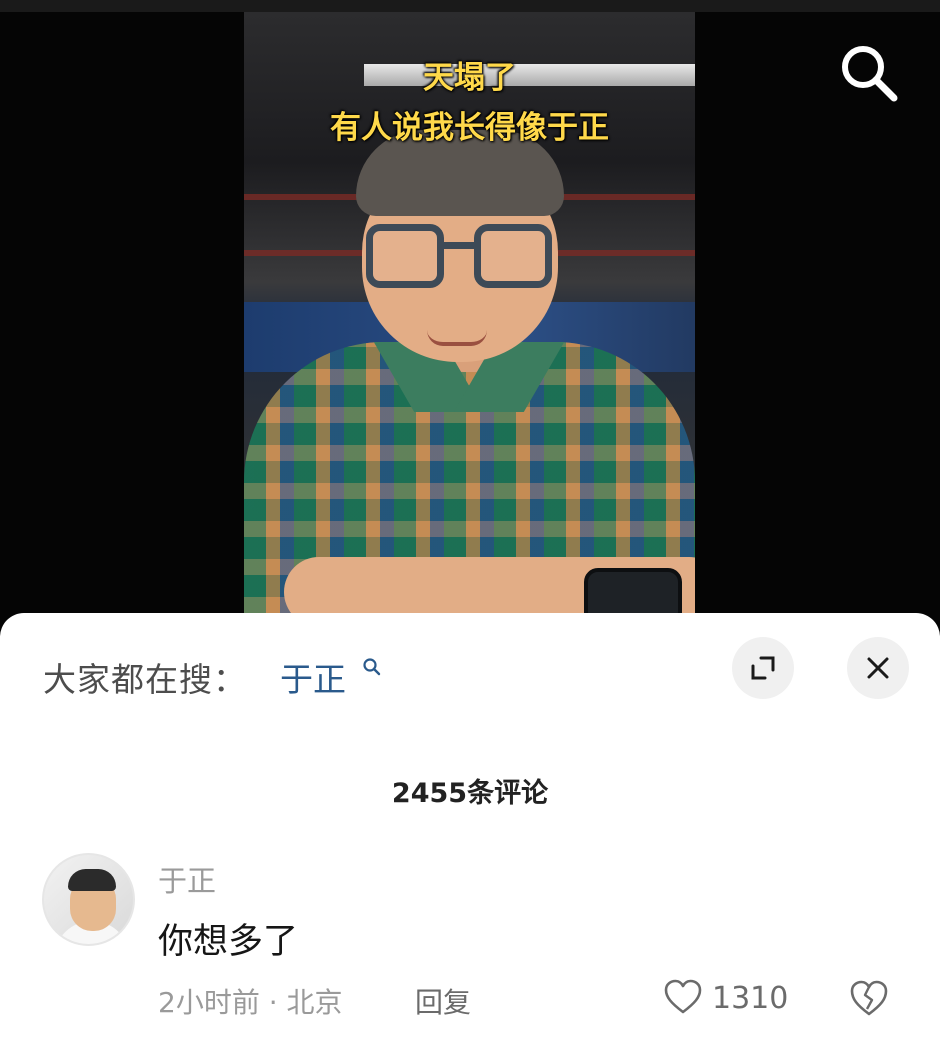 This screenshot has height=1041, width=940. Describe the element at coordinates (750, 998) in the screenshot. I see `like-count: 1310` at that location.